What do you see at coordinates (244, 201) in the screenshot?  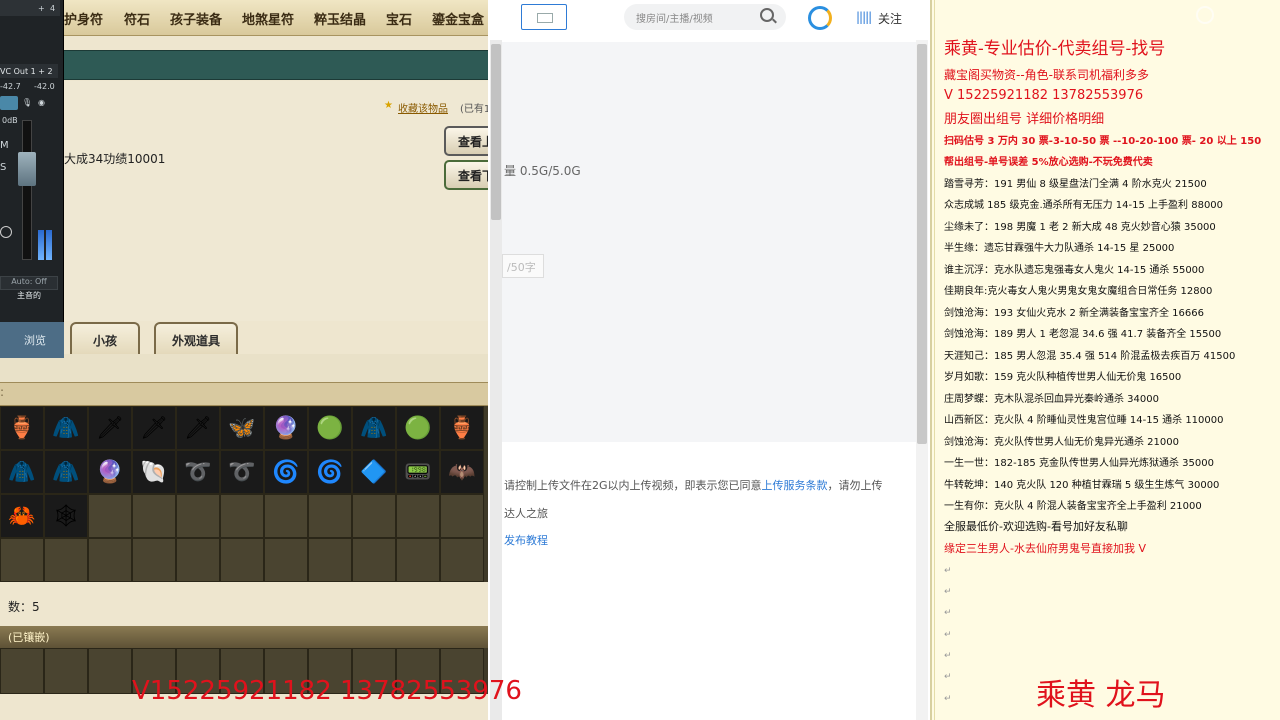 I see `game-detail-area` at bounding box center [244, 201].